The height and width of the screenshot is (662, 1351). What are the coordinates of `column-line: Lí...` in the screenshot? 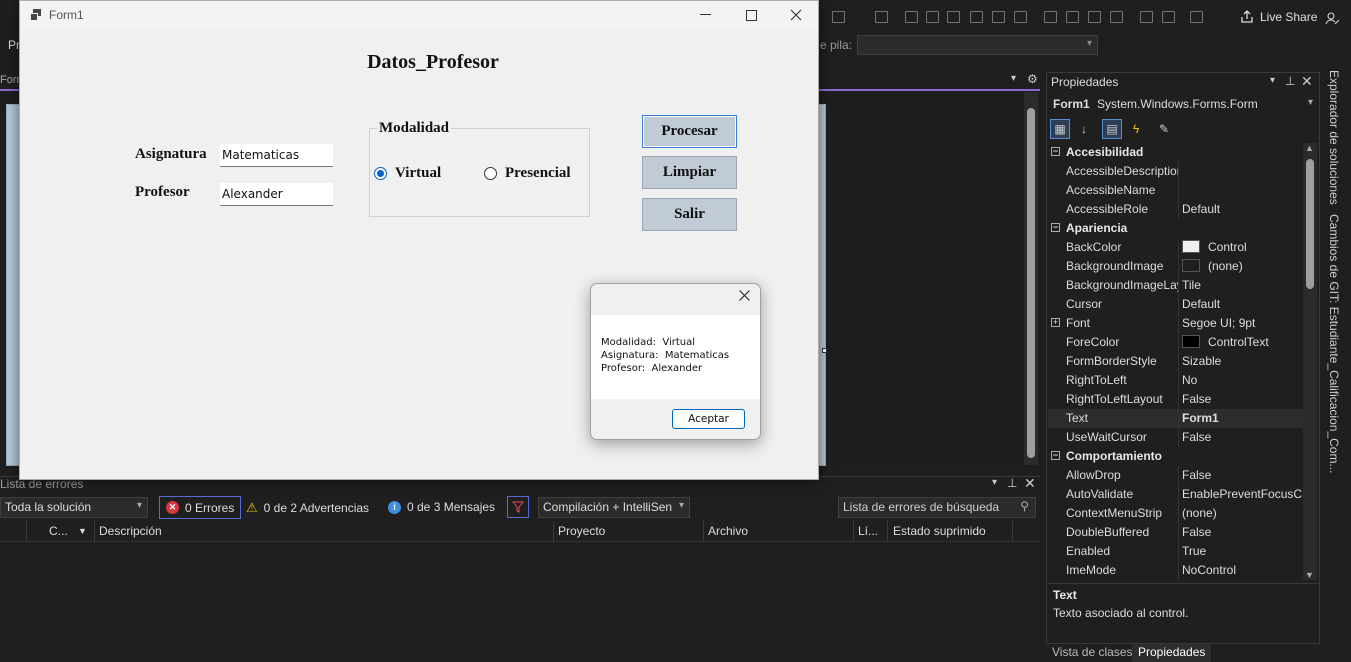 It's located at (868, 531).